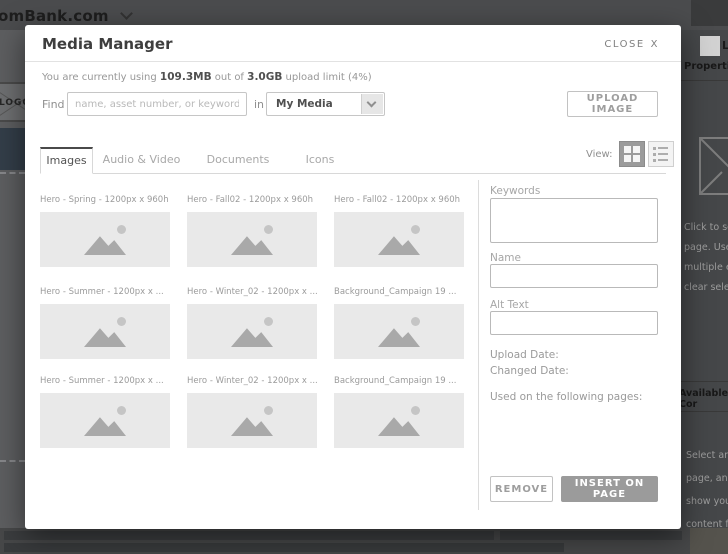 This screenshot has height=554, width=728. I want to click on usage-suffix: upload limit (4%), so click(327, 77).